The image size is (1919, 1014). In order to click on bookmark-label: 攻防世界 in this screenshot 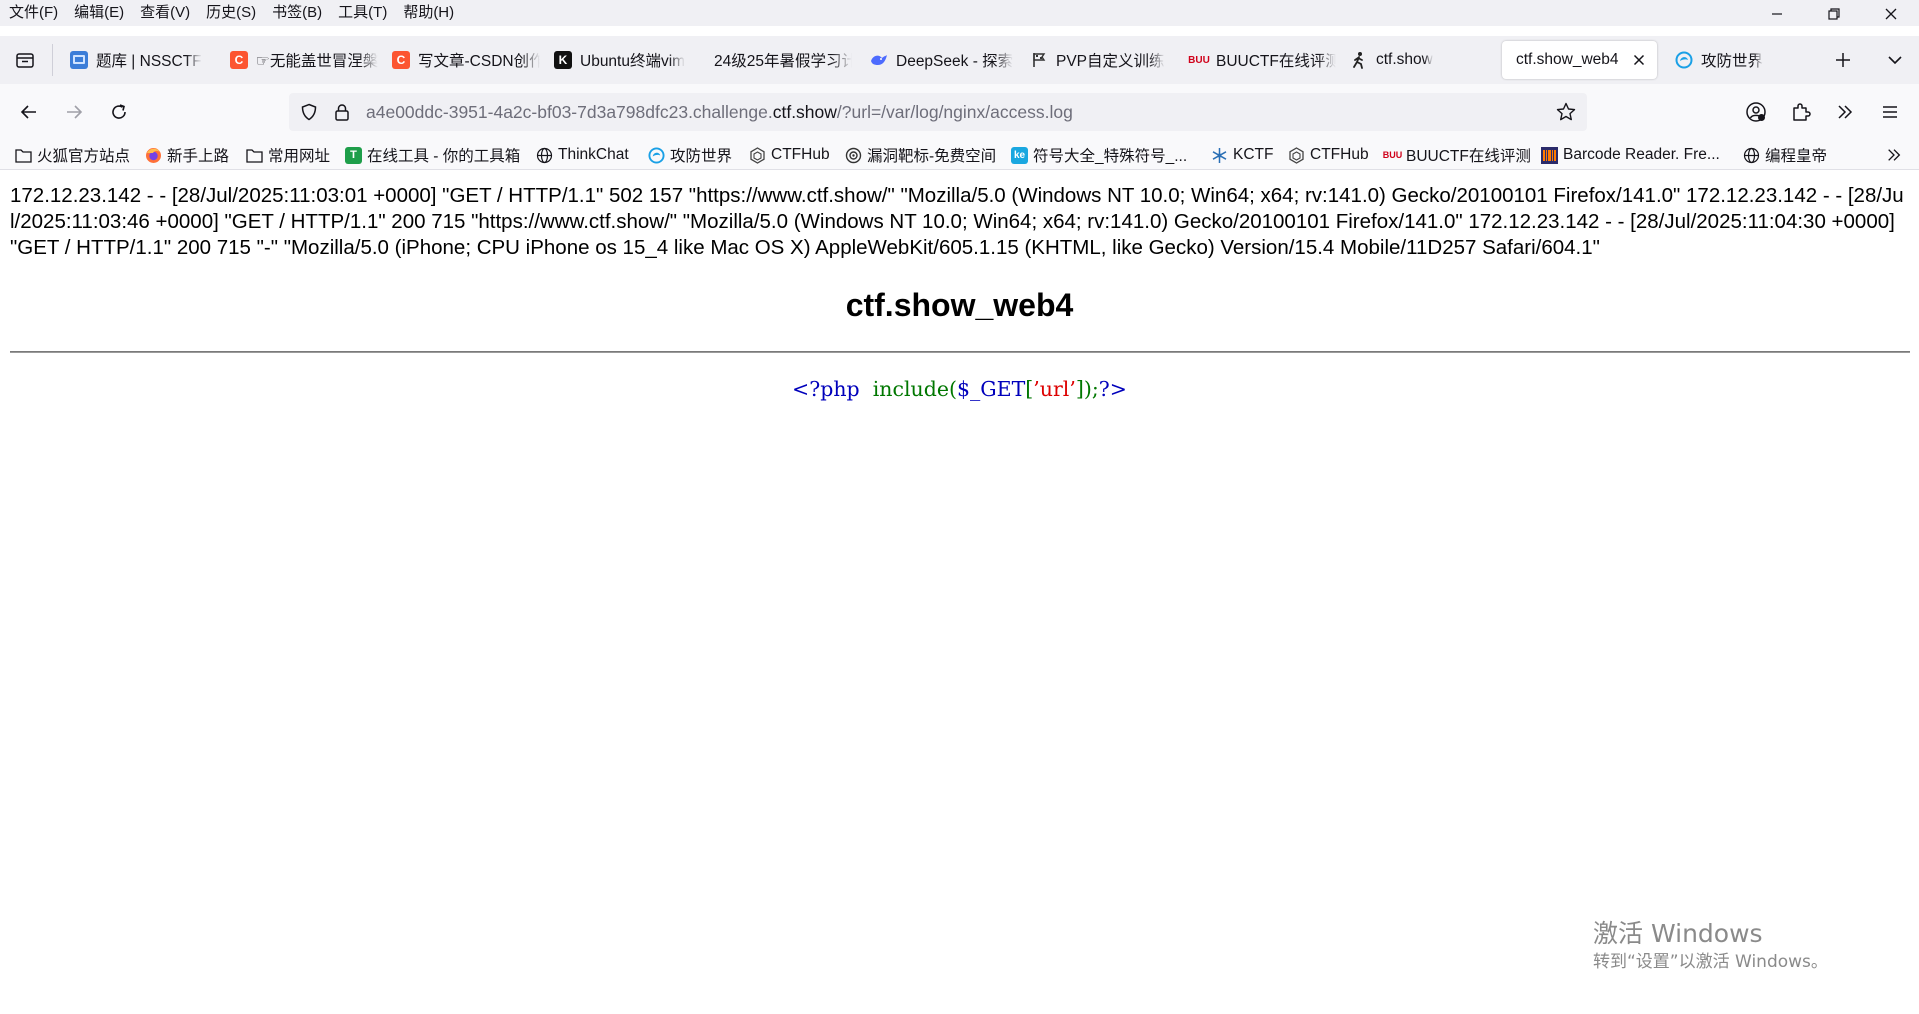, I will do `click(701, 156)`.